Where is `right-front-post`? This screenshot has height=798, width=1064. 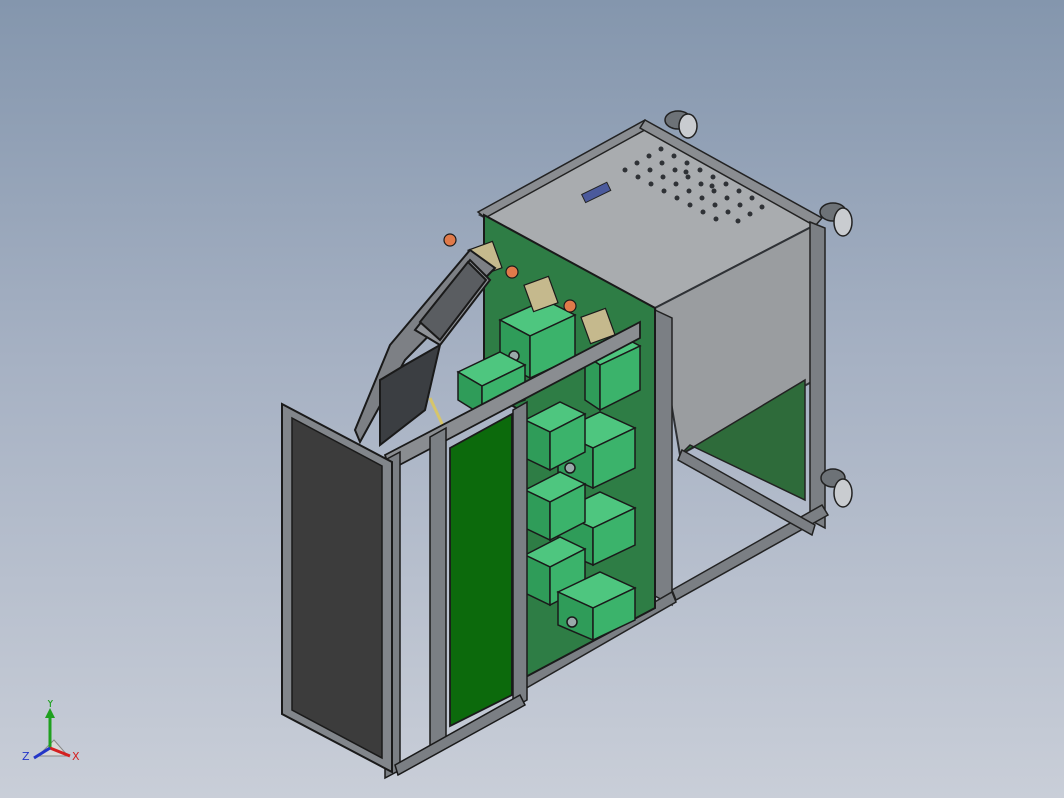
right-front-post is located at coordinates (663, 457).